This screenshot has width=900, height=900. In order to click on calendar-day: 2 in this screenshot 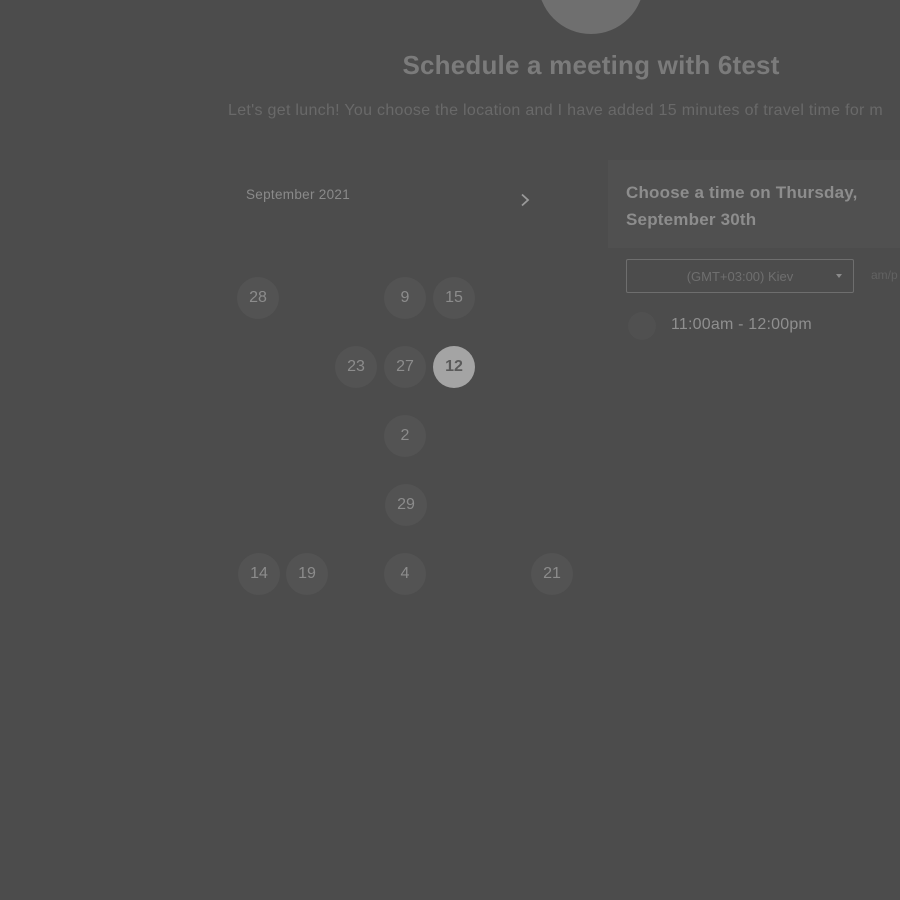, I will do `click(405, 436)`.